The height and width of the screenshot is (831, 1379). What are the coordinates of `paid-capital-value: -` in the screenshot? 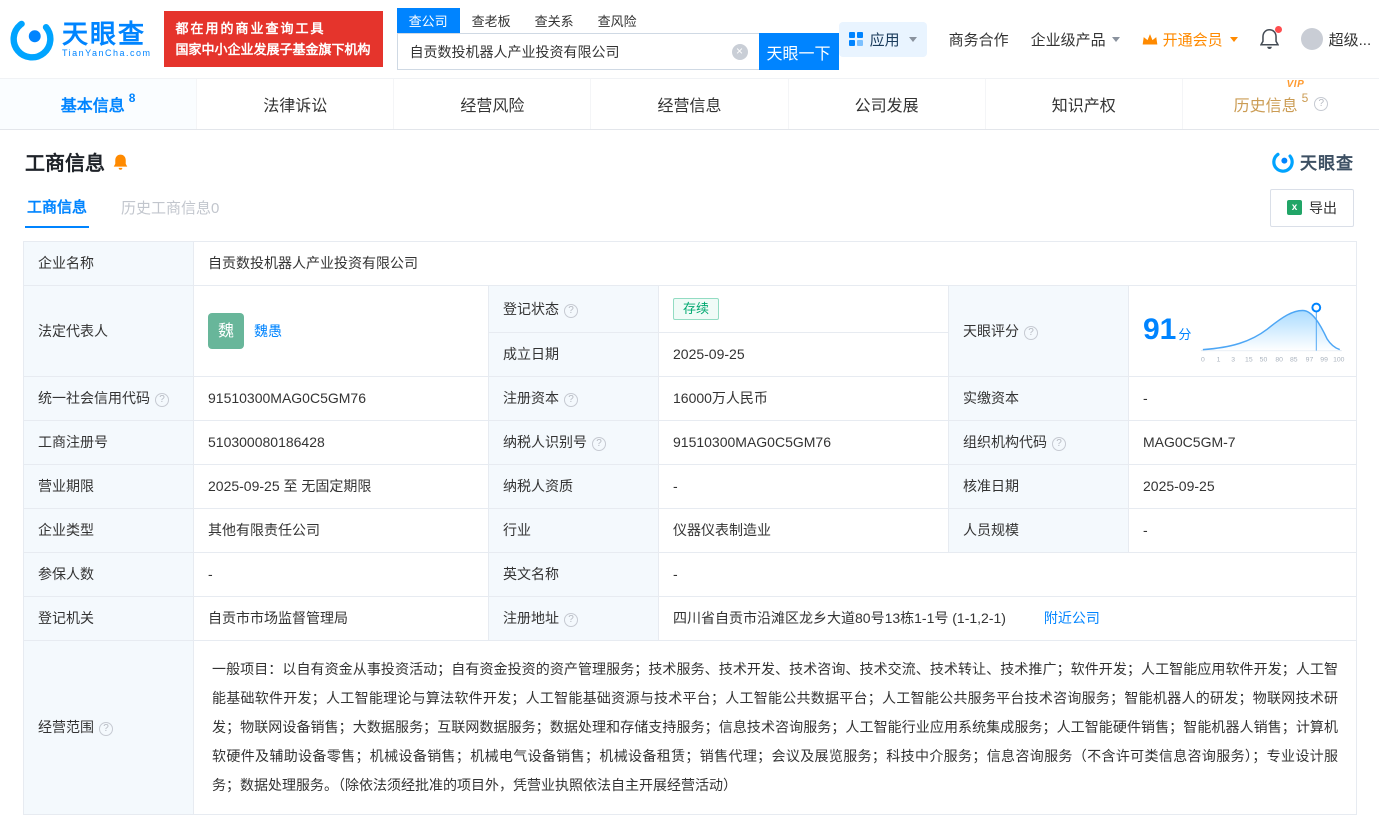 It's located at (1242, 398).